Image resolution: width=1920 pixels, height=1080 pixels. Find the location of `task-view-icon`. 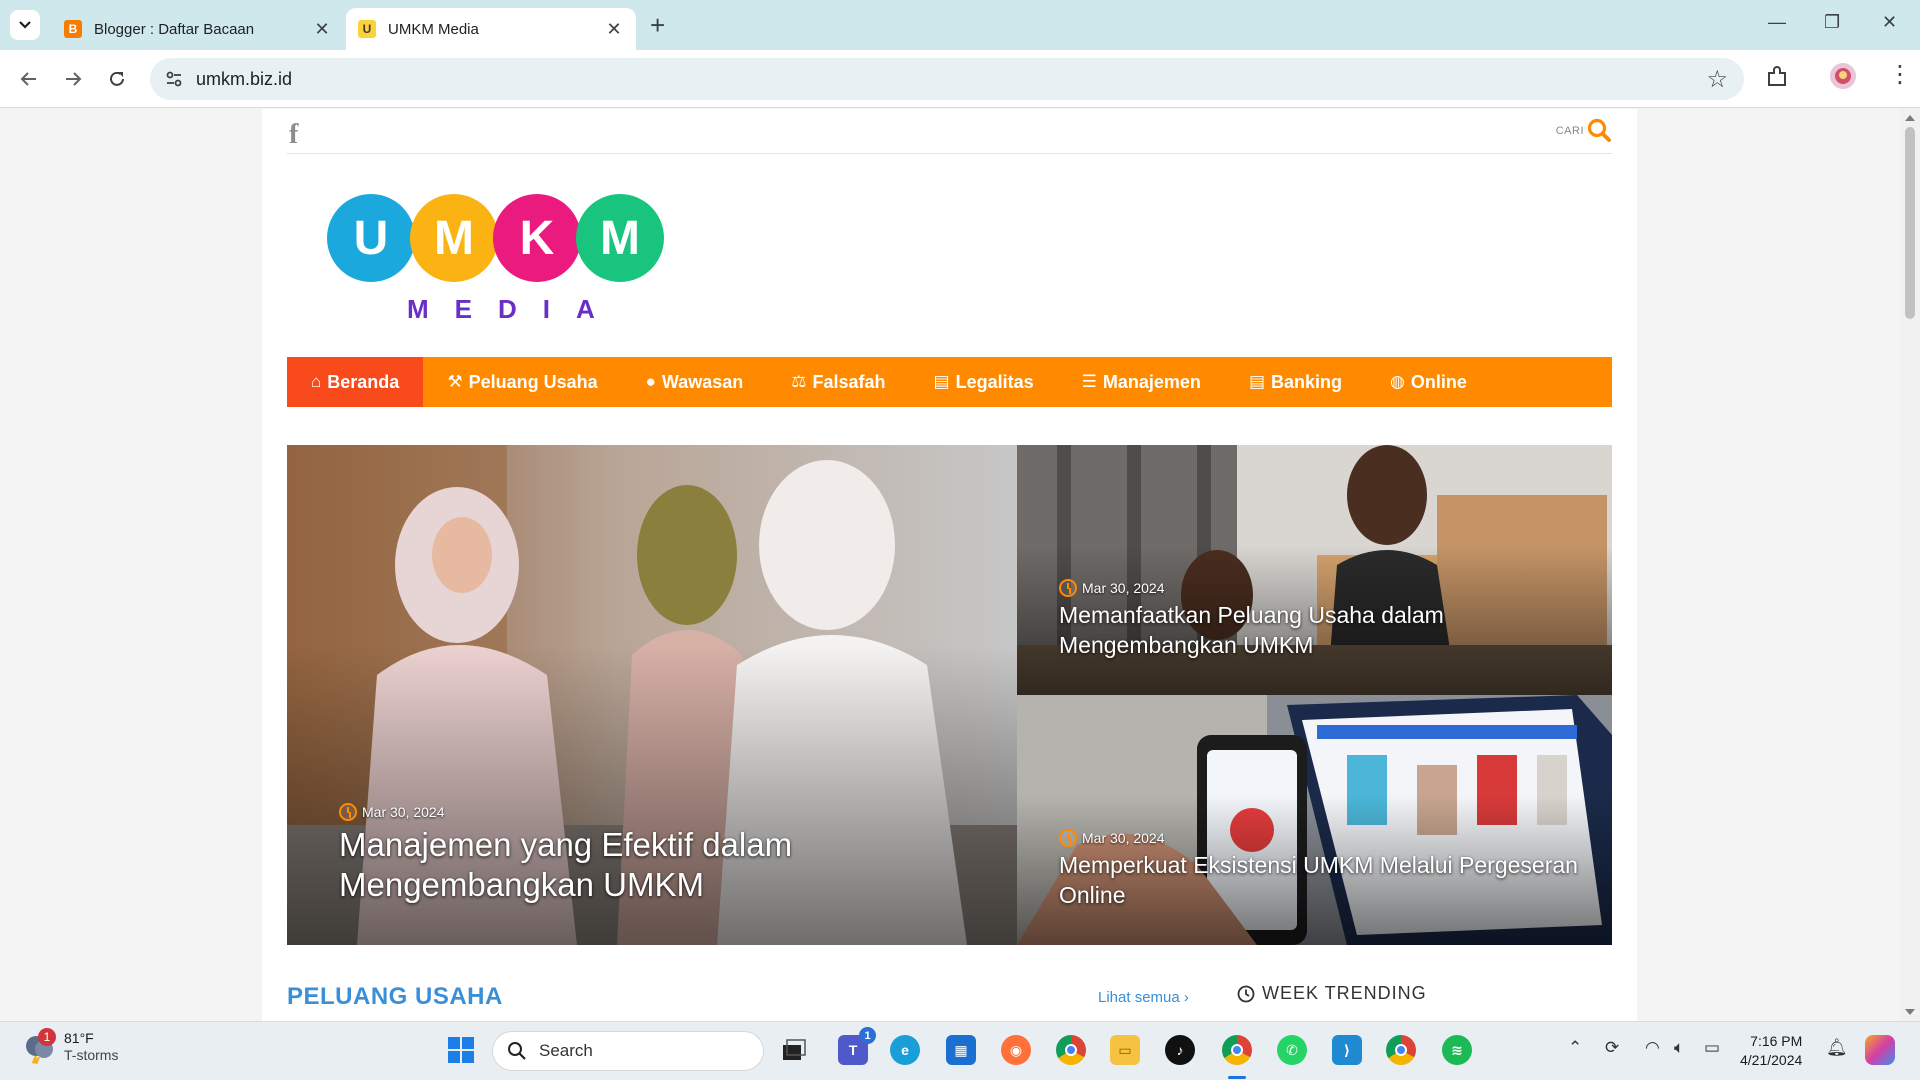

task-view-icon is located at coordinates (794, 1050).